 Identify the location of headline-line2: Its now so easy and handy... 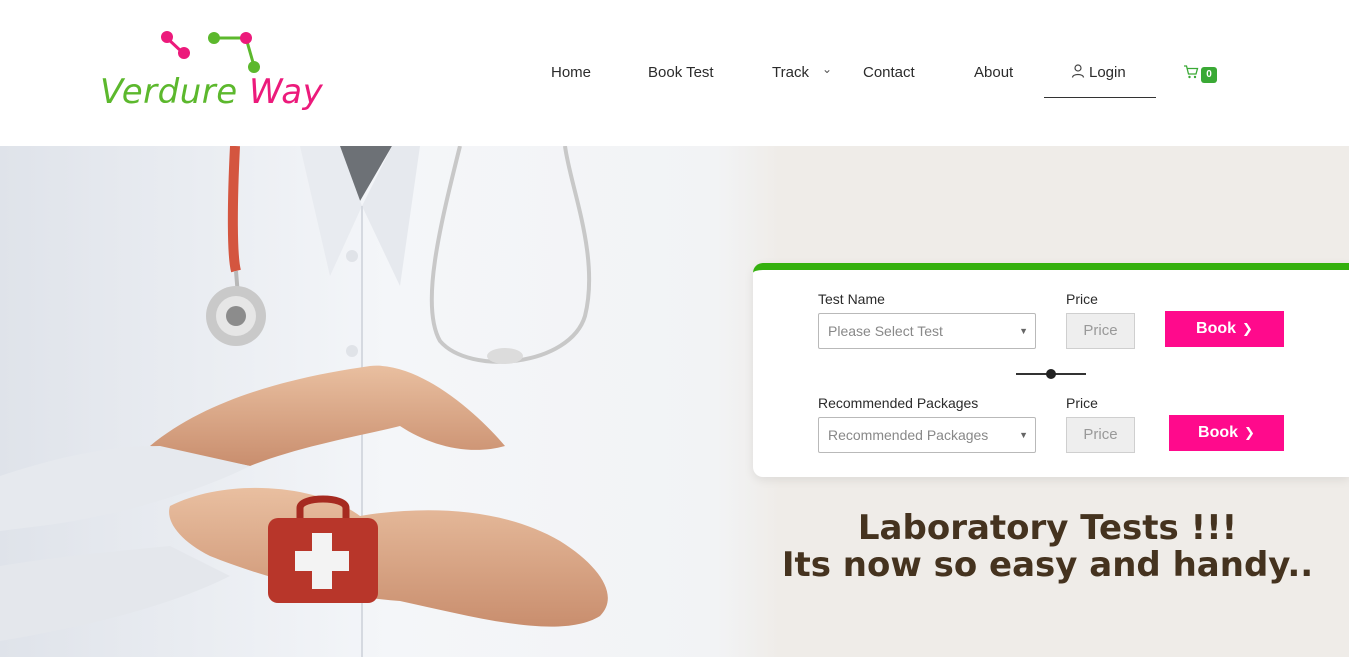
(1047, 565).